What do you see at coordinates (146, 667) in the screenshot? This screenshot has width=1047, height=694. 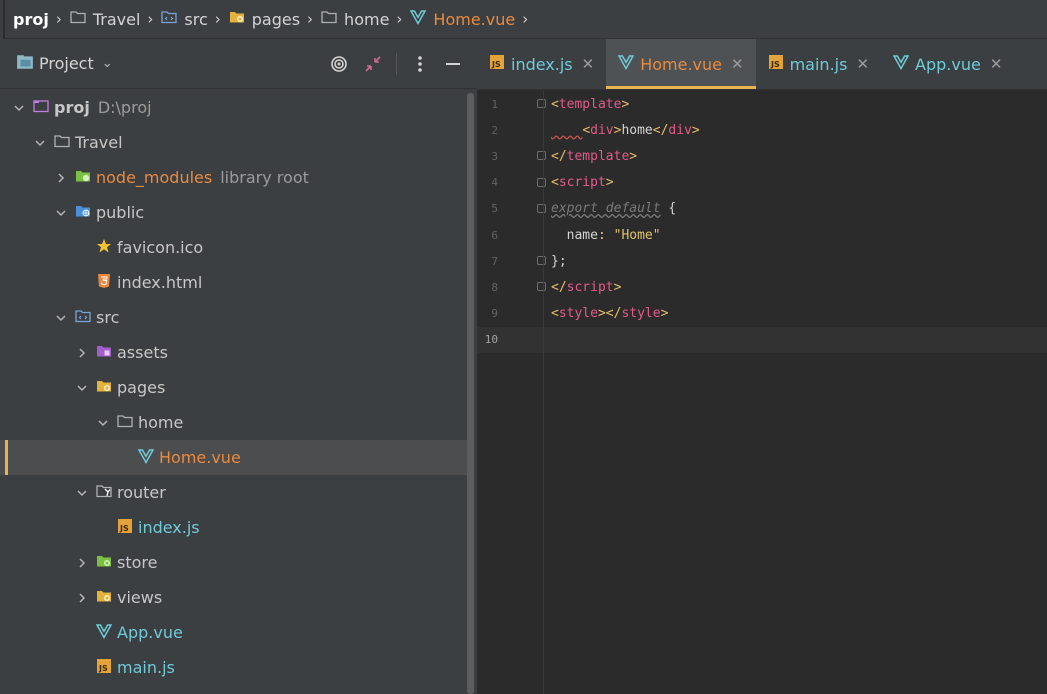 I see `tree-item-label: main.js` at bounding box center [146, 667].